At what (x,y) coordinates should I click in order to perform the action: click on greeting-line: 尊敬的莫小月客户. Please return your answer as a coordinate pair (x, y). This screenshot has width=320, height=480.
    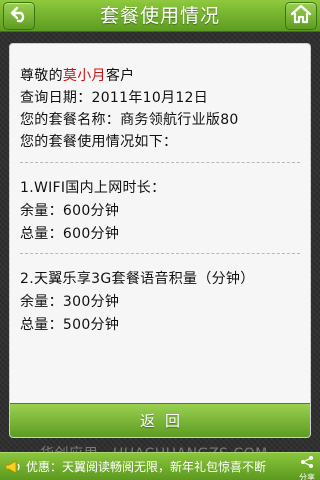
    Looking at the image, I should click on (77, 75).